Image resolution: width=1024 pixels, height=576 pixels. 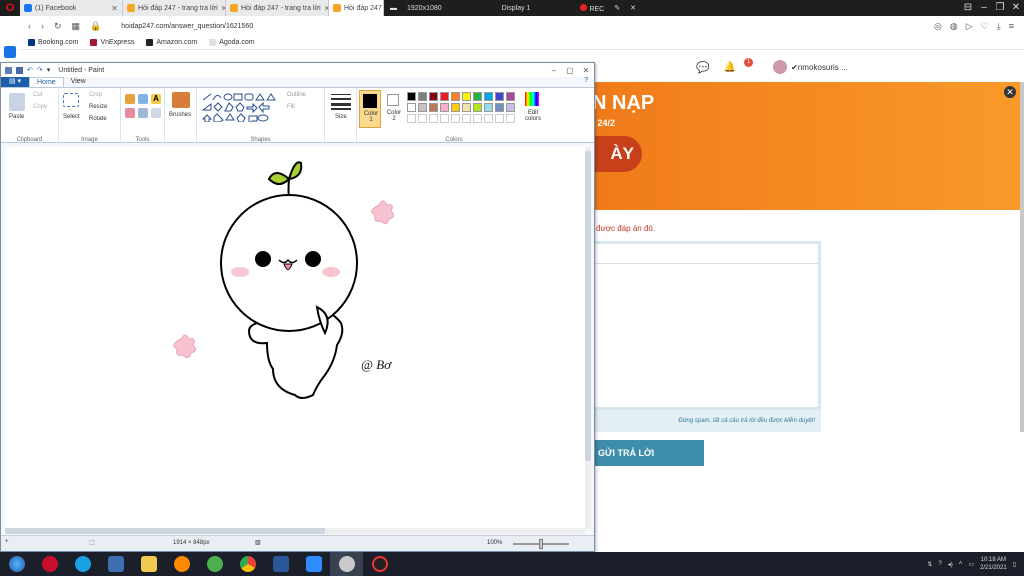 What do you see at coordinates (703, 67) in the screenshot?
I see `chat-icon: 💬` at bounding box center [703, 67].